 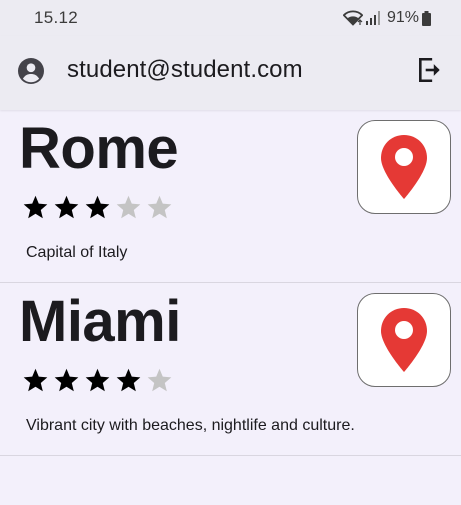 What do you see at coordinates (352, 18) in the screenshot?
I see `wifi-icon` at bounding box center [352, 18].